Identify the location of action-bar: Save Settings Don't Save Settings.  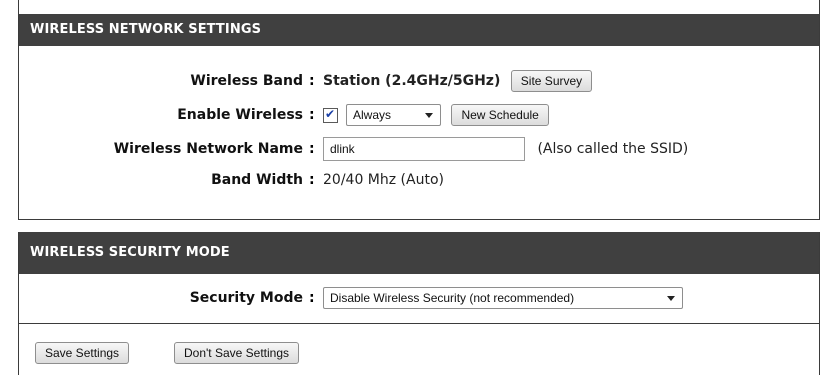
(419, 349).